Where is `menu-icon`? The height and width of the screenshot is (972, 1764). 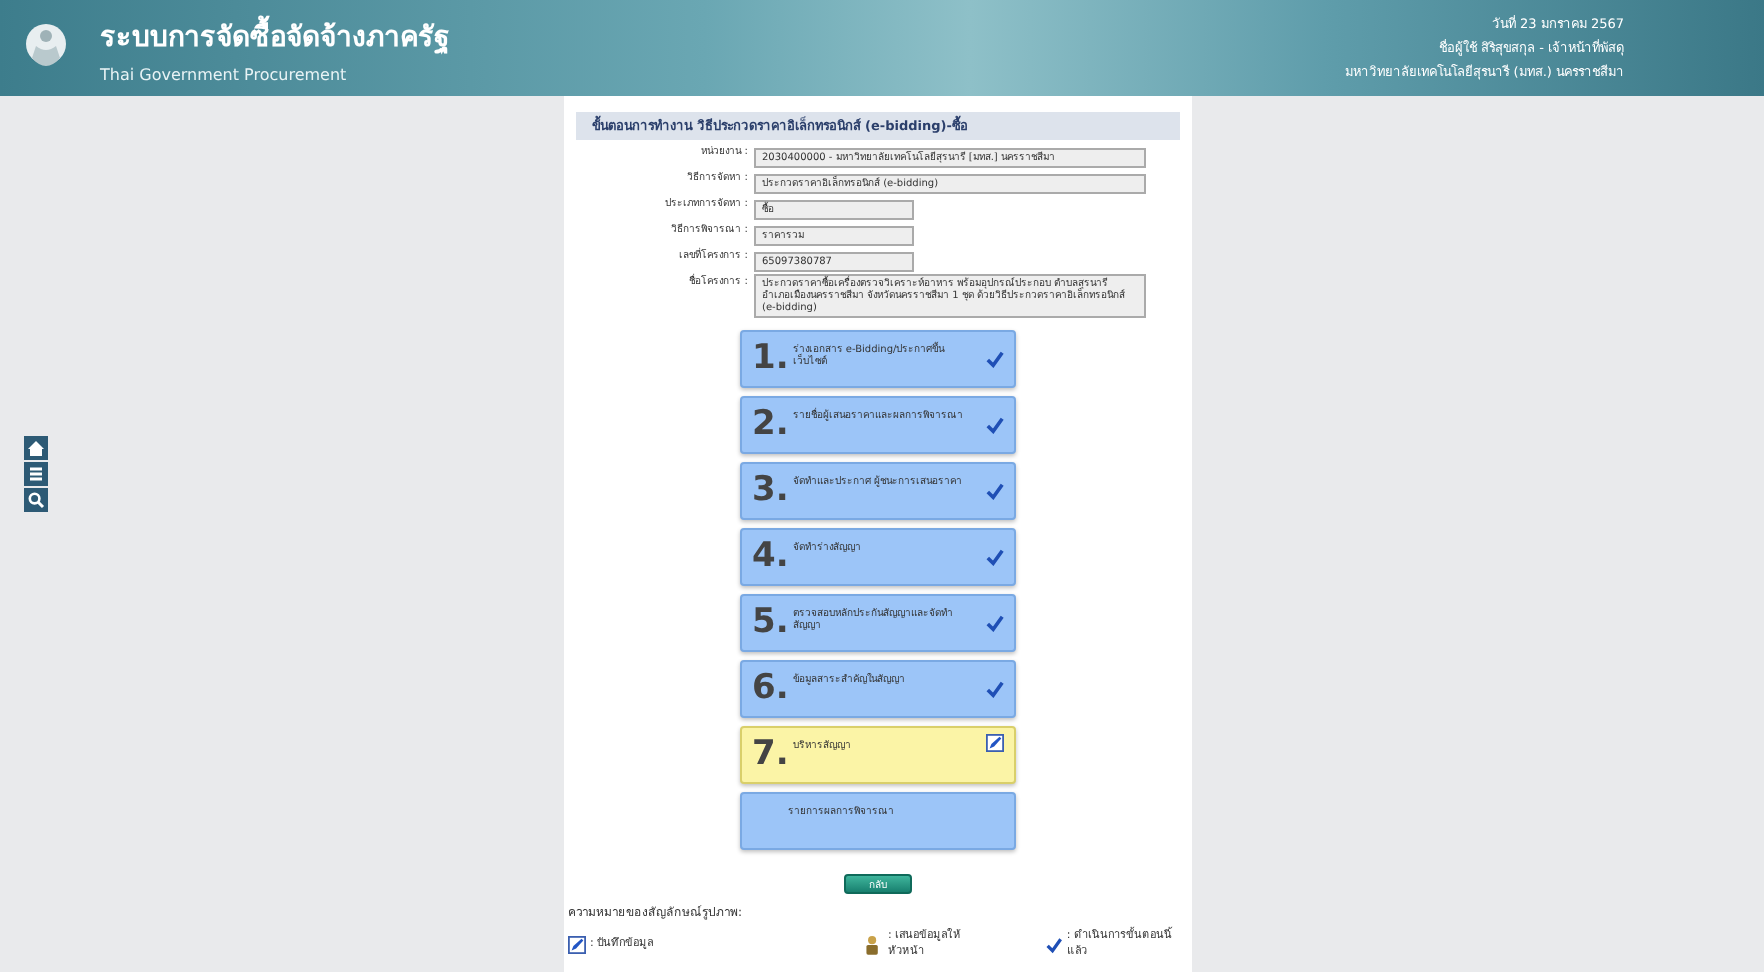
menu-icon is located at coordinates (36, 474).